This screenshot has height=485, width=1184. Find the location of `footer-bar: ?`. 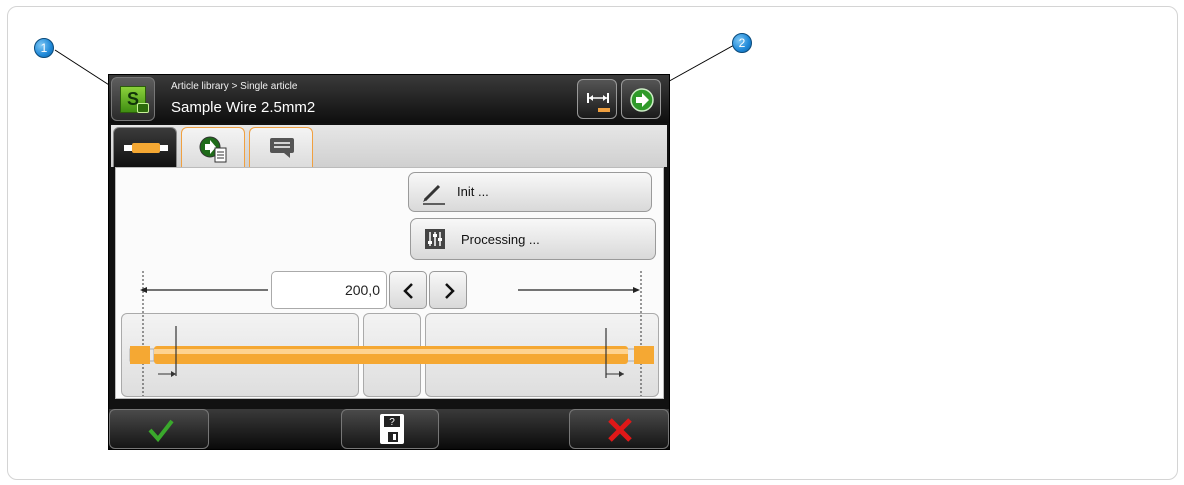

footer-bar: ? is located at coordinates (389, 429).